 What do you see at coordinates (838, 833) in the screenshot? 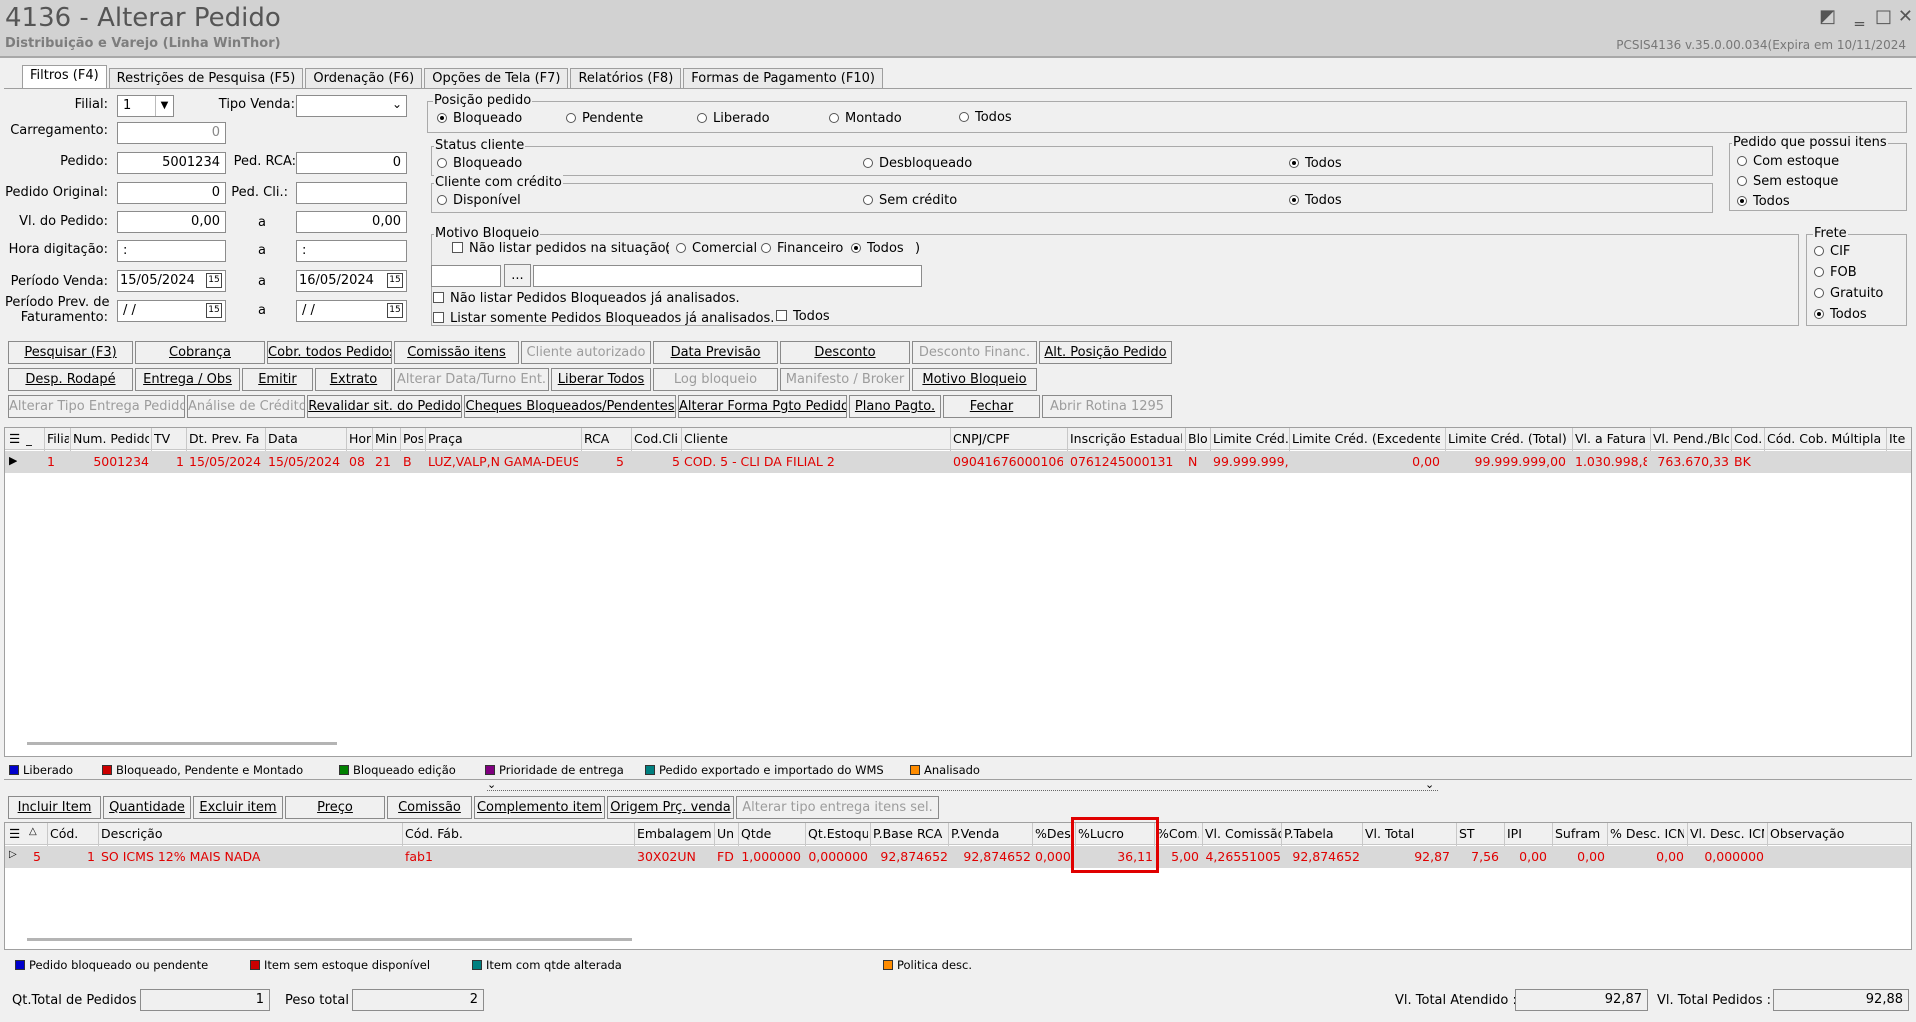
I see `column-header: Qt.Estoque` at bounding box center [838, 833].